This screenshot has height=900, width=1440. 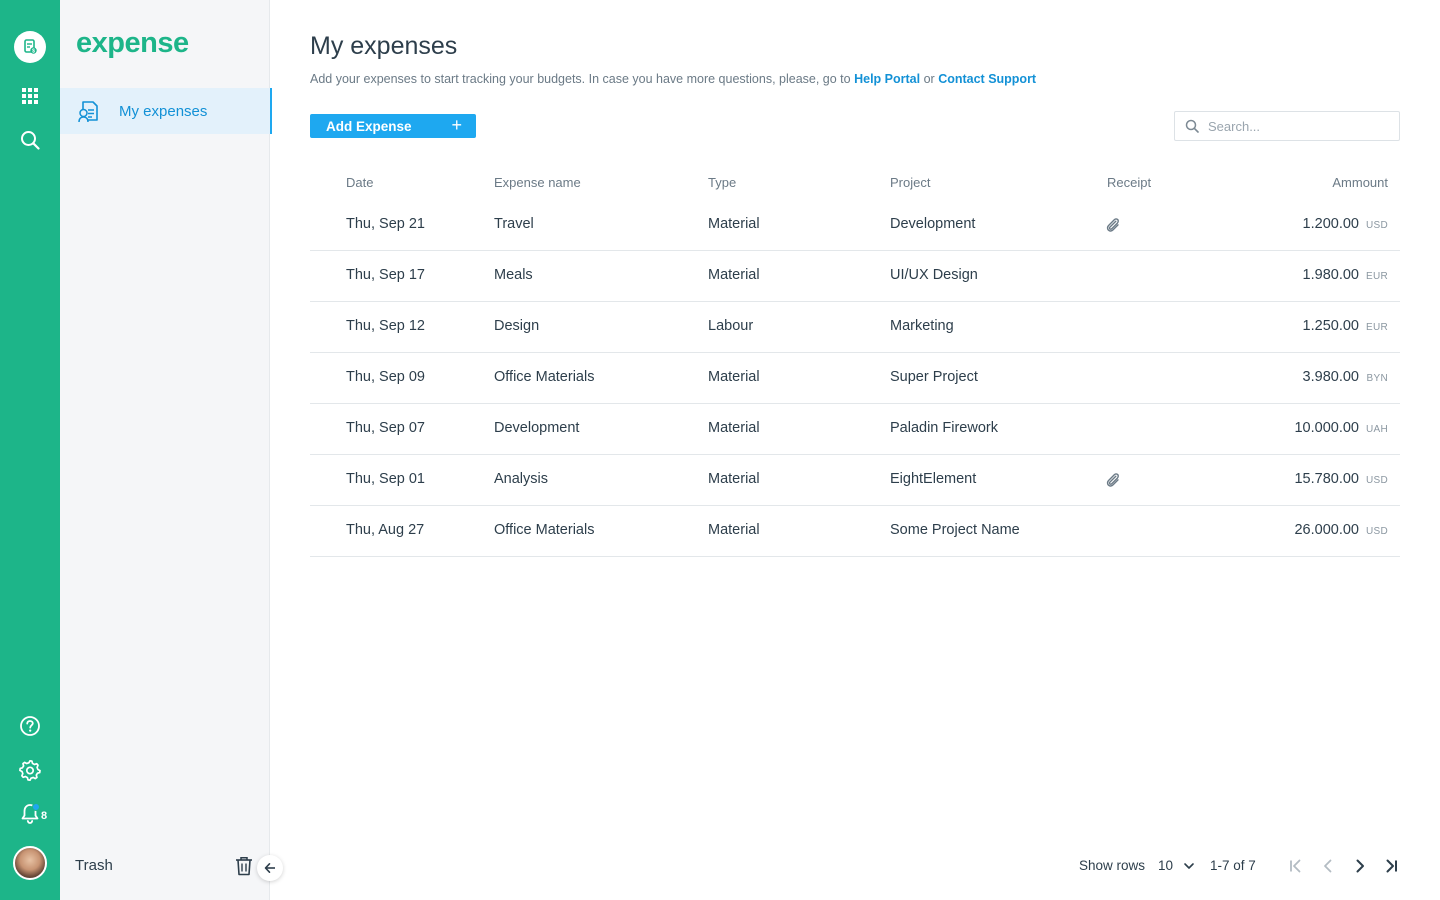 I want to click on cell-date: Thu, Sep 09, so click(x=385, y=377).